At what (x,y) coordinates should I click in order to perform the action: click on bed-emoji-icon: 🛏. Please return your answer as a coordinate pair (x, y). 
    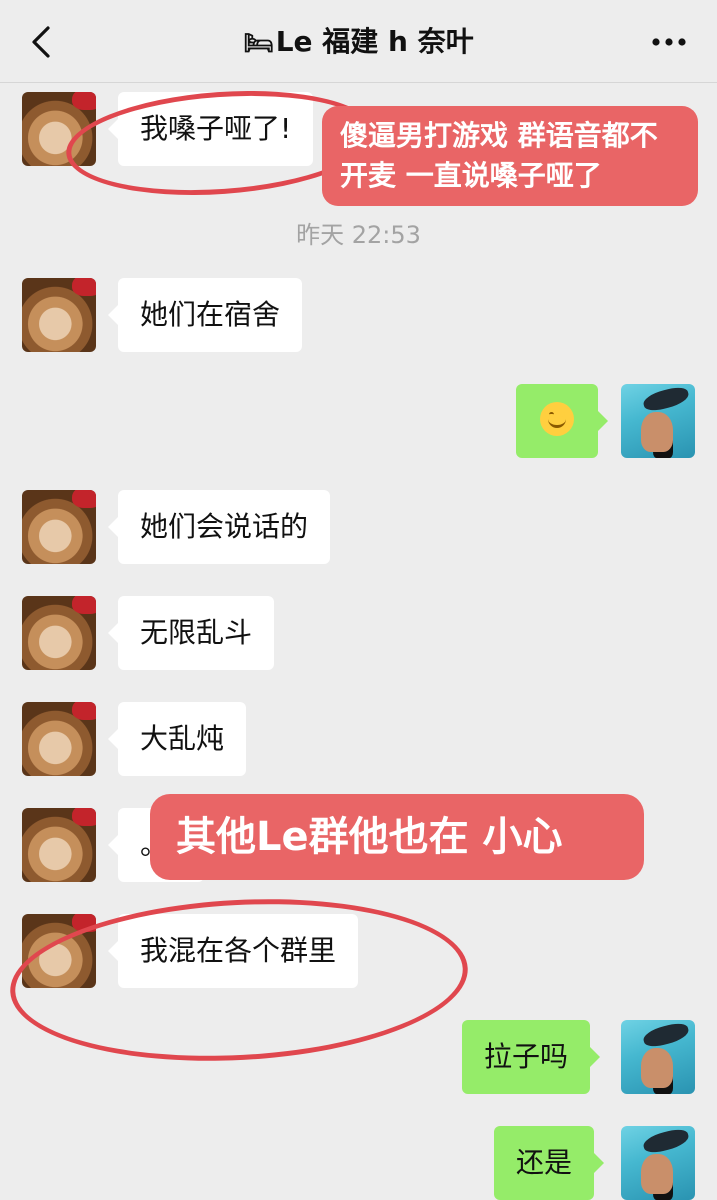
    Looking at the image, I should click on (258, 43).